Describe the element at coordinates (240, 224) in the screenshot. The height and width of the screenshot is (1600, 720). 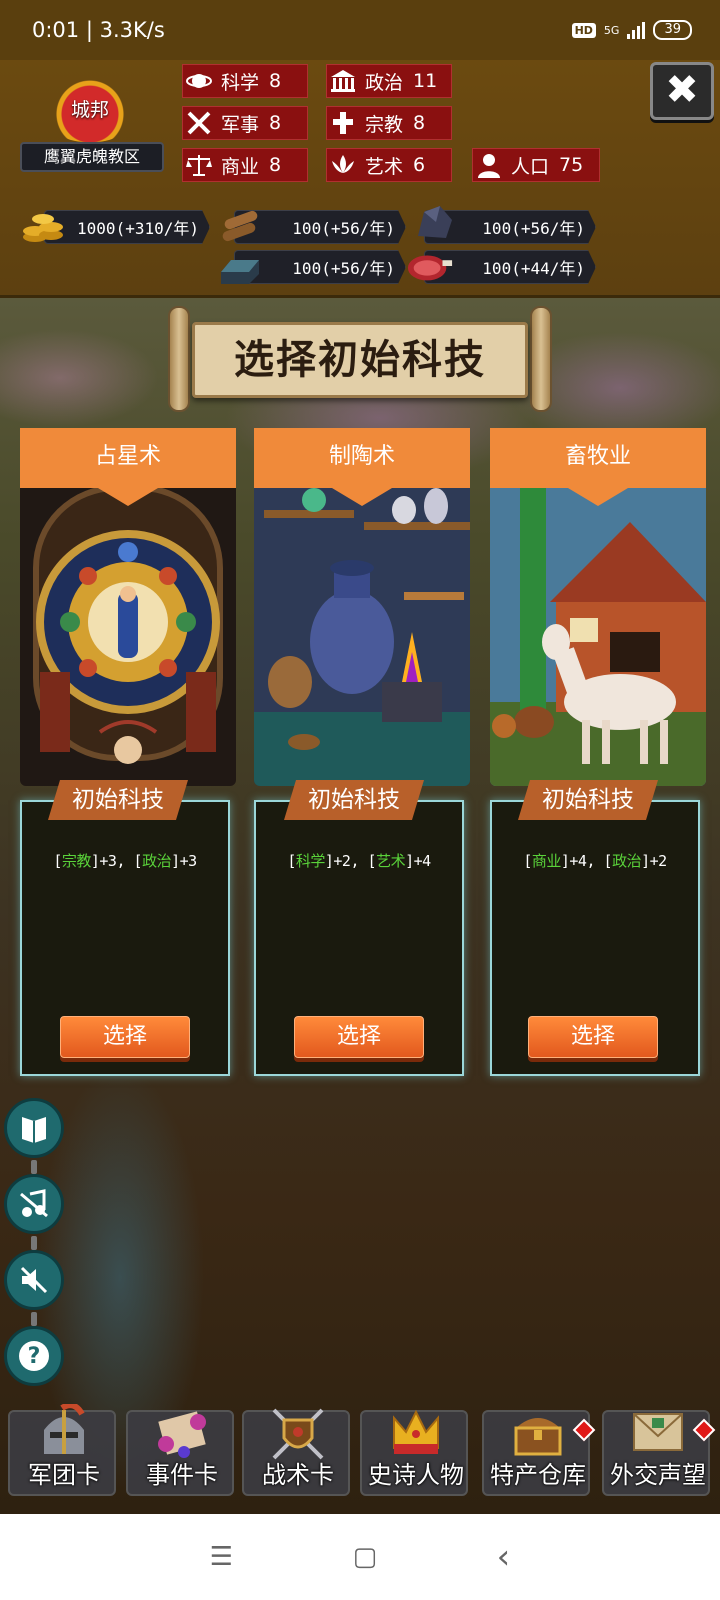
I see `wood-logs-icon` at that location.